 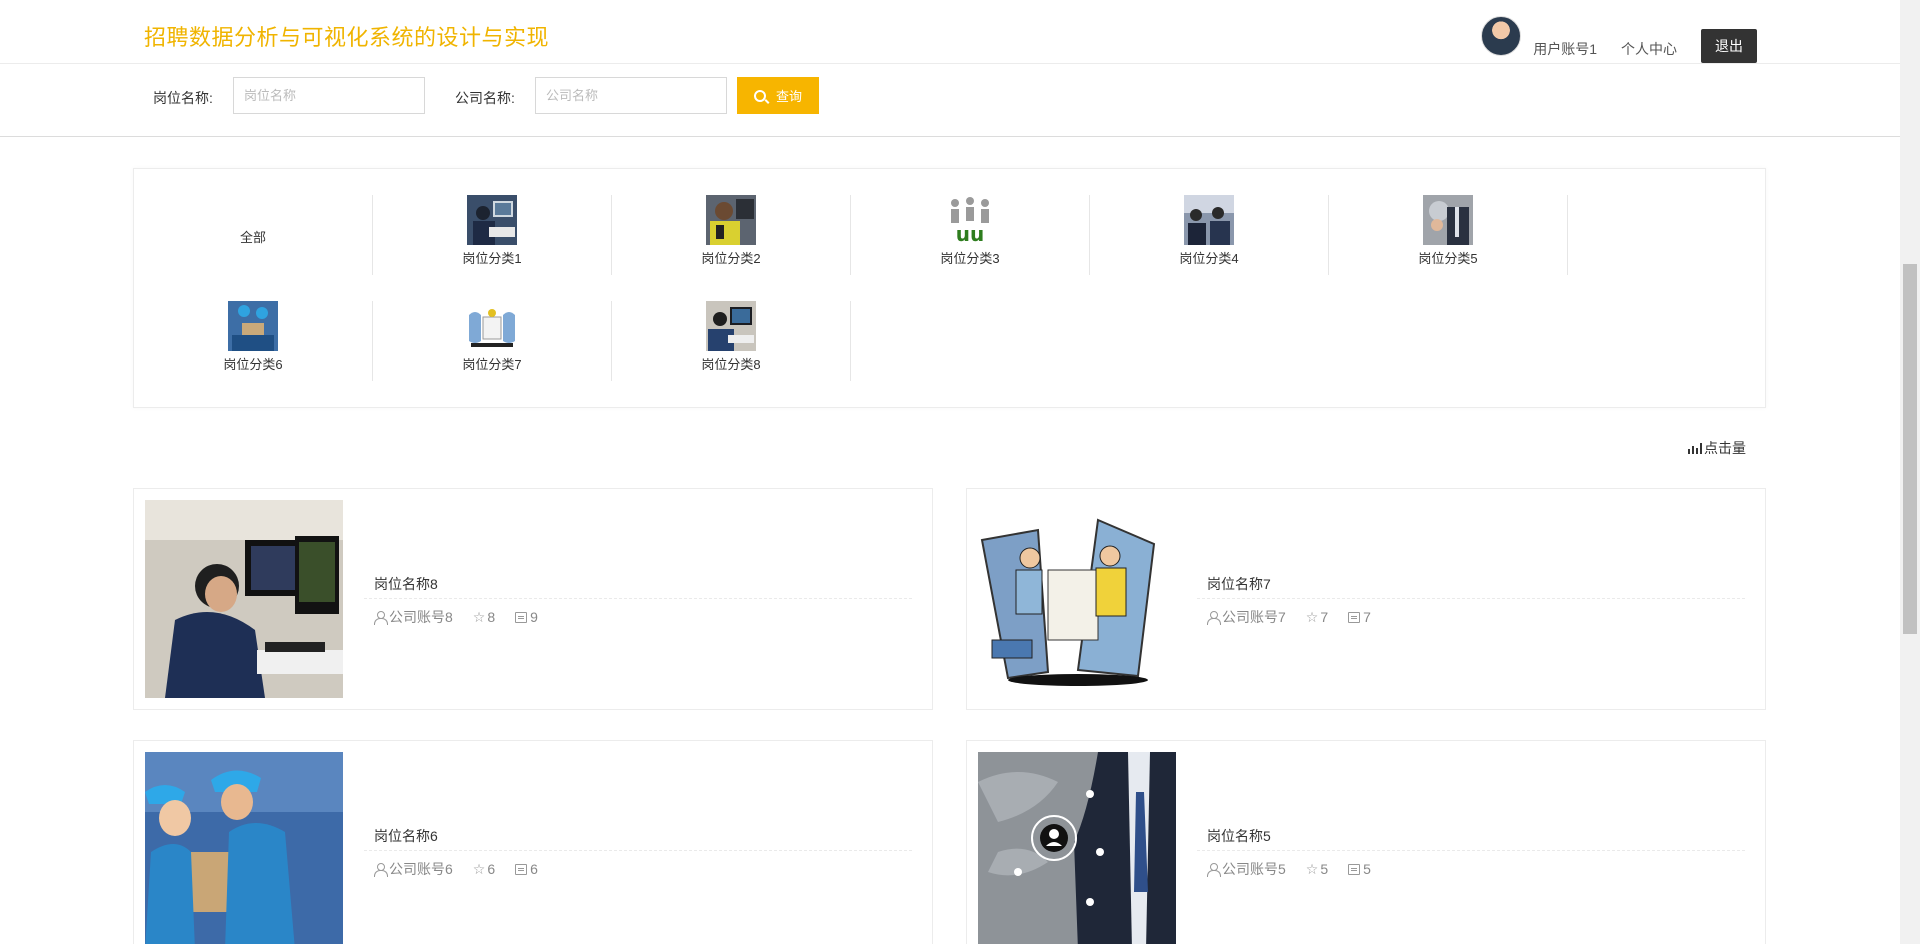 I want to click on job-meta: 公司账号5 ☆ 5 5, so click(x=1299, y=869).